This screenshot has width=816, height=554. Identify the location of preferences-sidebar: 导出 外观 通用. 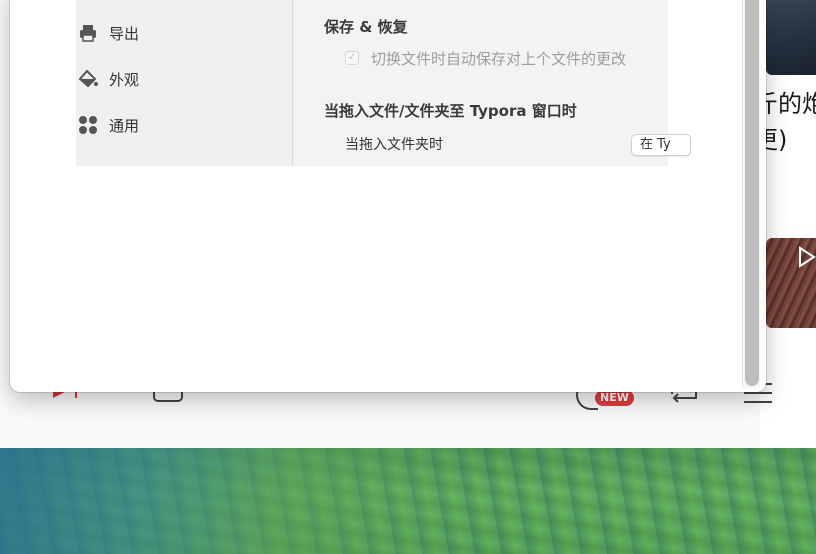
(184, 83).